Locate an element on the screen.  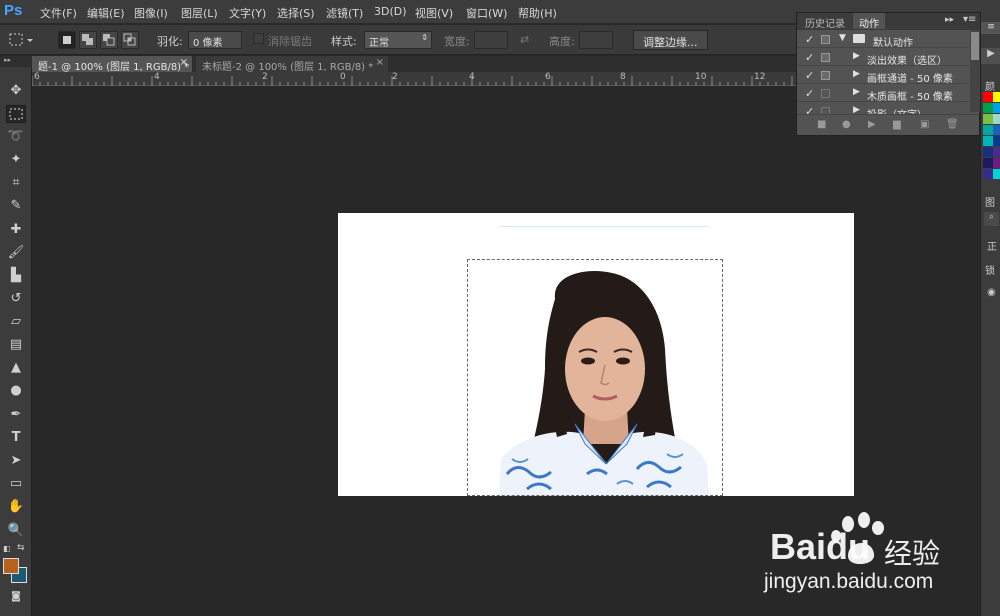
new-set-icon: ▆ is located at coordinates (898, 124).